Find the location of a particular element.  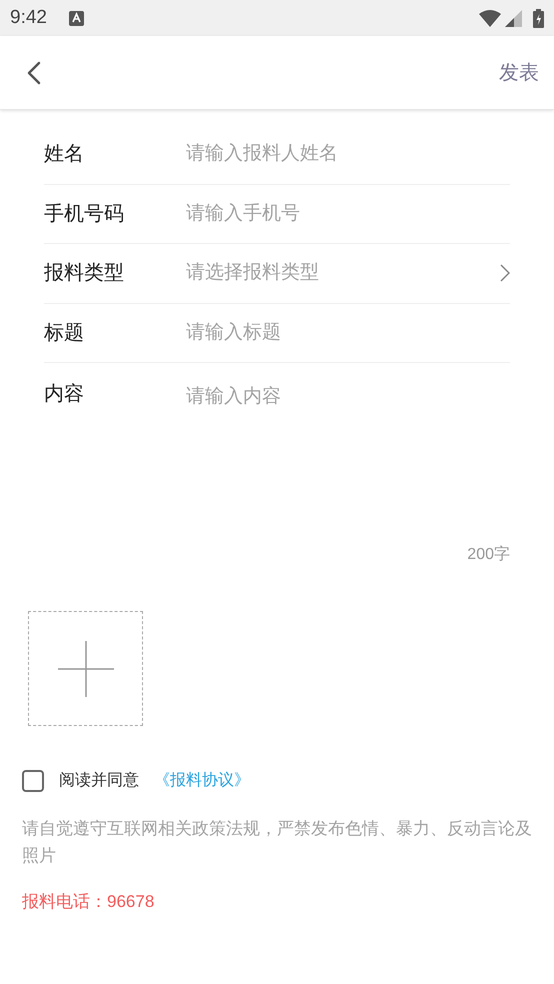

field-label: 标题 is located at coordinates (64, 333).